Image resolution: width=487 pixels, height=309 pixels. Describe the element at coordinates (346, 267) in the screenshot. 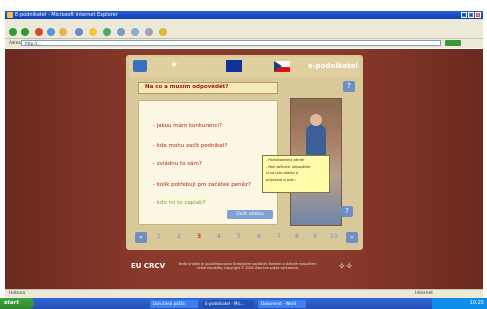

I see `stars-icon: ✧✧` at that location.